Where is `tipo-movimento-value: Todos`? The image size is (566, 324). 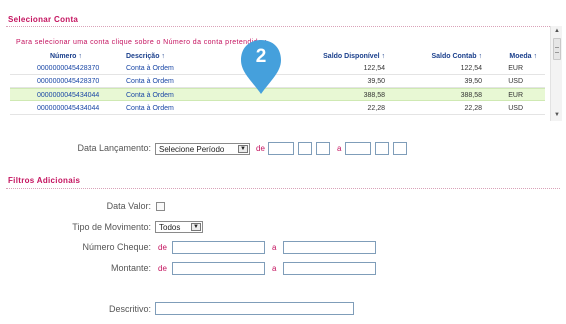
tipo-movimento-value: Todos is located at coordinates (170, 227).